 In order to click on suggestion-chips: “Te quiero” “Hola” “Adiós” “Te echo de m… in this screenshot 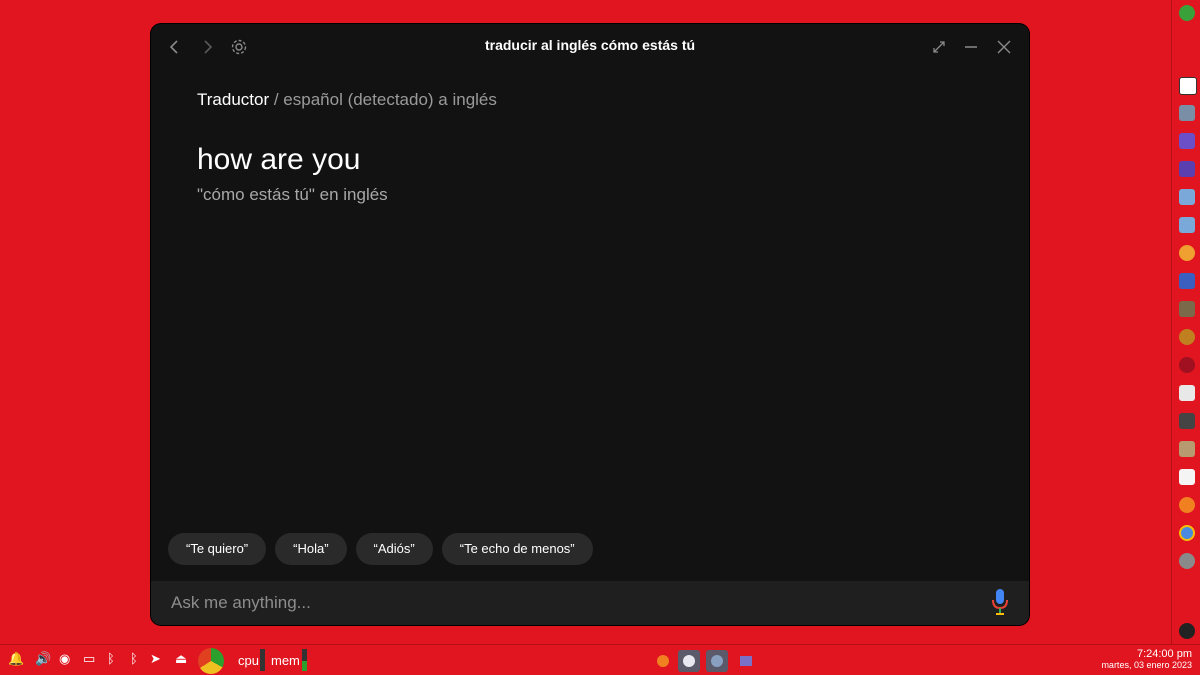, I will do `click(380, 549)`.